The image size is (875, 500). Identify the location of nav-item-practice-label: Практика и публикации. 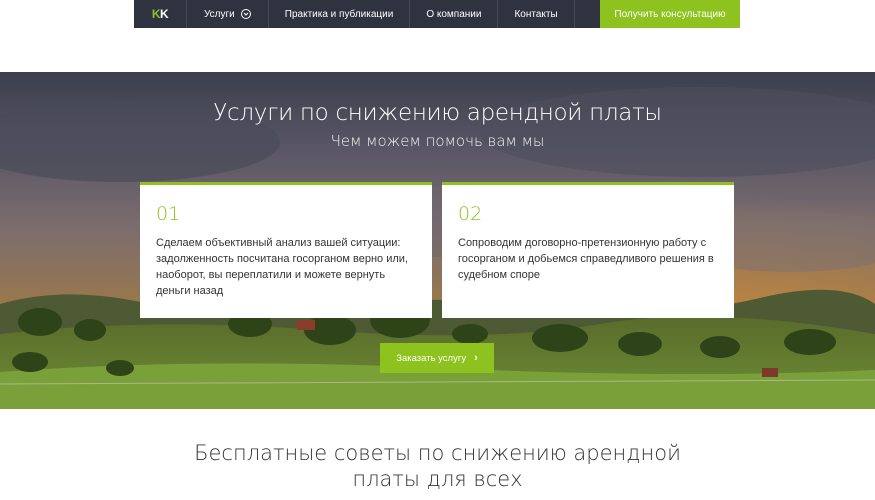
(339, 14).